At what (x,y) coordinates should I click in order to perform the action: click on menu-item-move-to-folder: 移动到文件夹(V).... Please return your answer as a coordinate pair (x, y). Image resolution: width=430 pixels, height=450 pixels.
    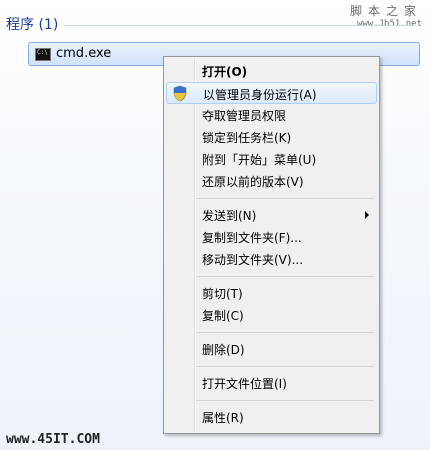
    Looking at the image, I should click on (271, 259).